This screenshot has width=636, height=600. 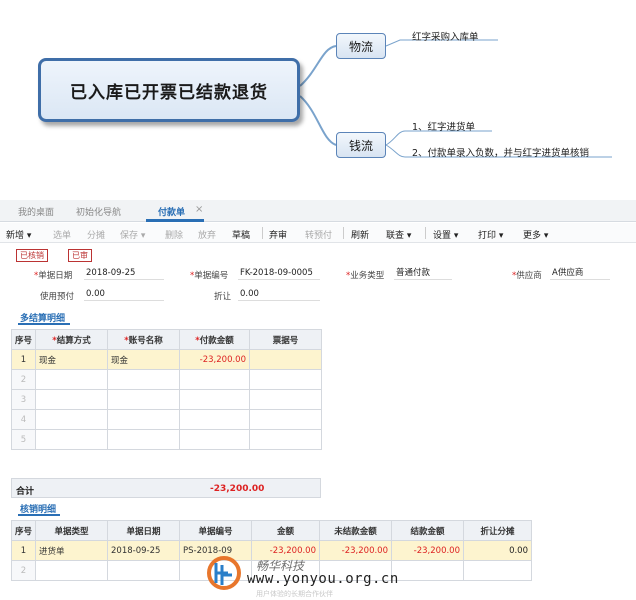 What do you see at coordinates (18, 234) in the screenshot?
I see `toolbar-new-button: 新增 ▾` at bounding box center [18, 234].